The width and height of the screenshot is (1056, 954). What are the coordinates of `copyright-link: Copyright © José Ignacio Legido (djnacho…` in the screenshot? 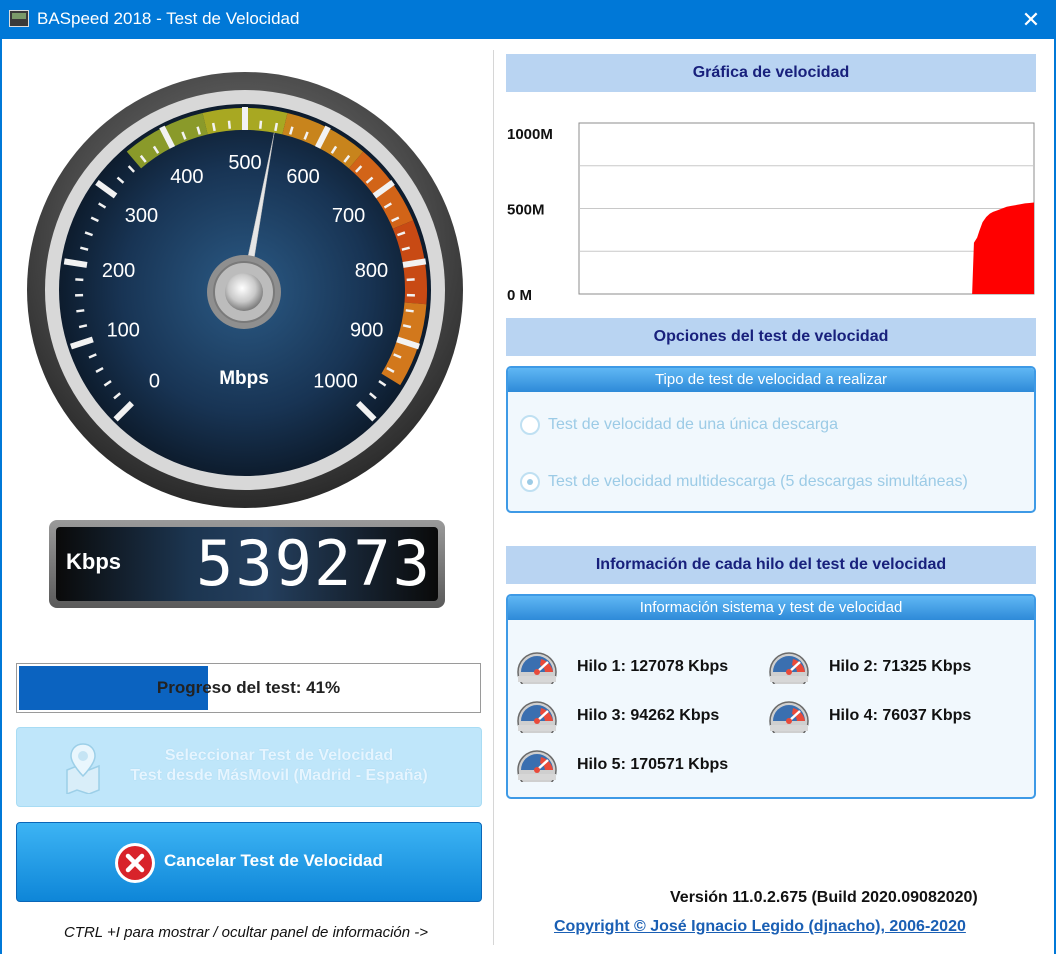 It's located at (760, 927).